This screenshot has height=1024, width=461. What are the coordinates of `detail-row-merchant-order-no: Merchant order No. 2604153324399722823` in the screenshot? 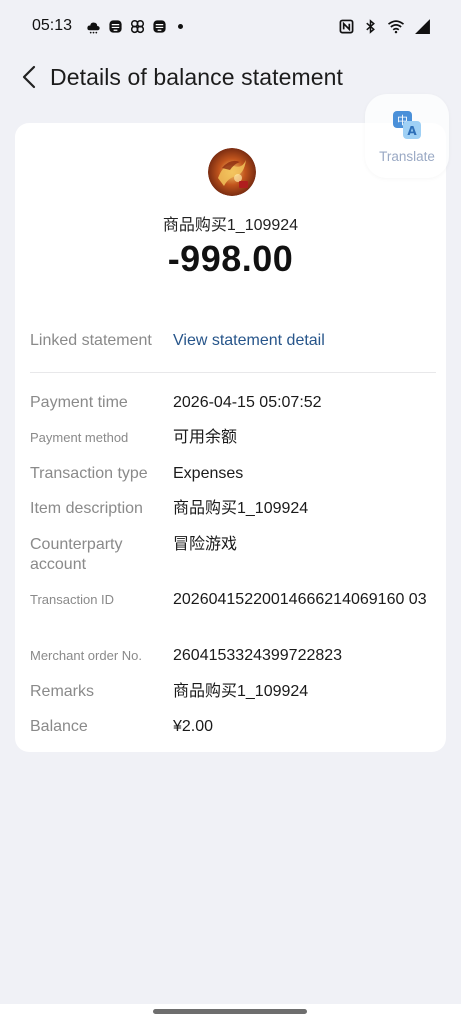 It's located at (233, 656).